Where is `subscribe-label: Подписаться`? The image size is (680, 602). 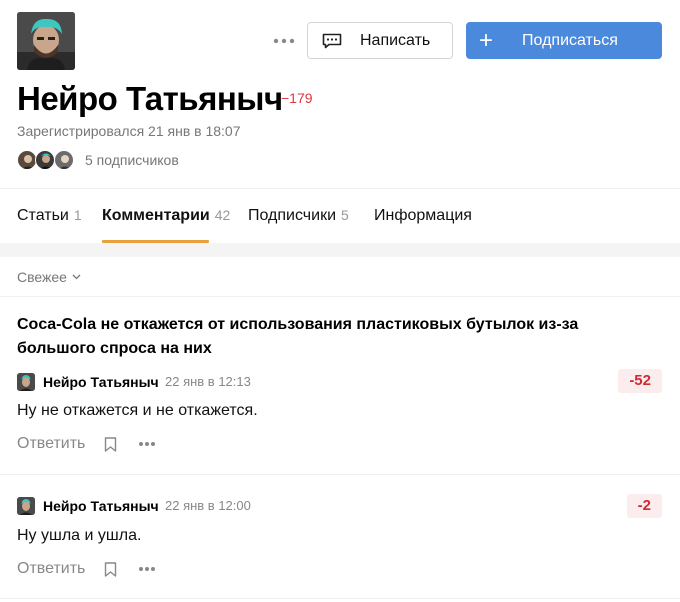
subscribe-label: Подписаться is located at coordinates (570, 40).